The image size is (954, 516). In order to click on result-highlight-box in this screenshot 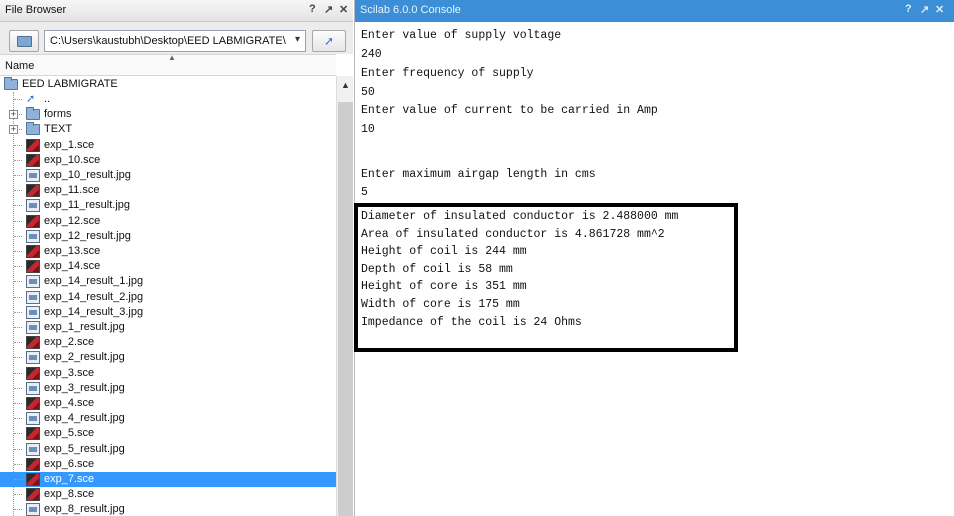, I will do `click(546, 277)`.